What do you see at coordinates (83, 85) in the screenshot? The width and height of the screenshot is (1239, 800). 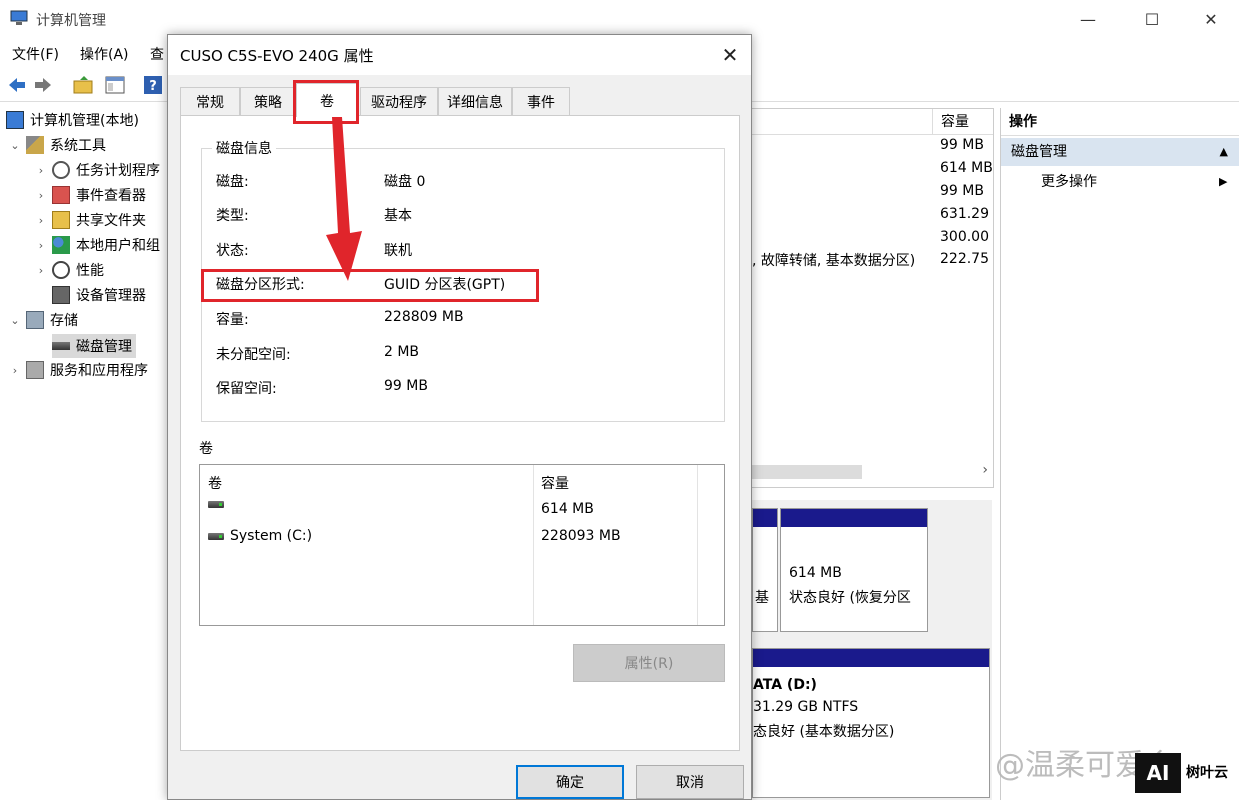 I see `folder-up-icon` at bounding box center [83, 85].